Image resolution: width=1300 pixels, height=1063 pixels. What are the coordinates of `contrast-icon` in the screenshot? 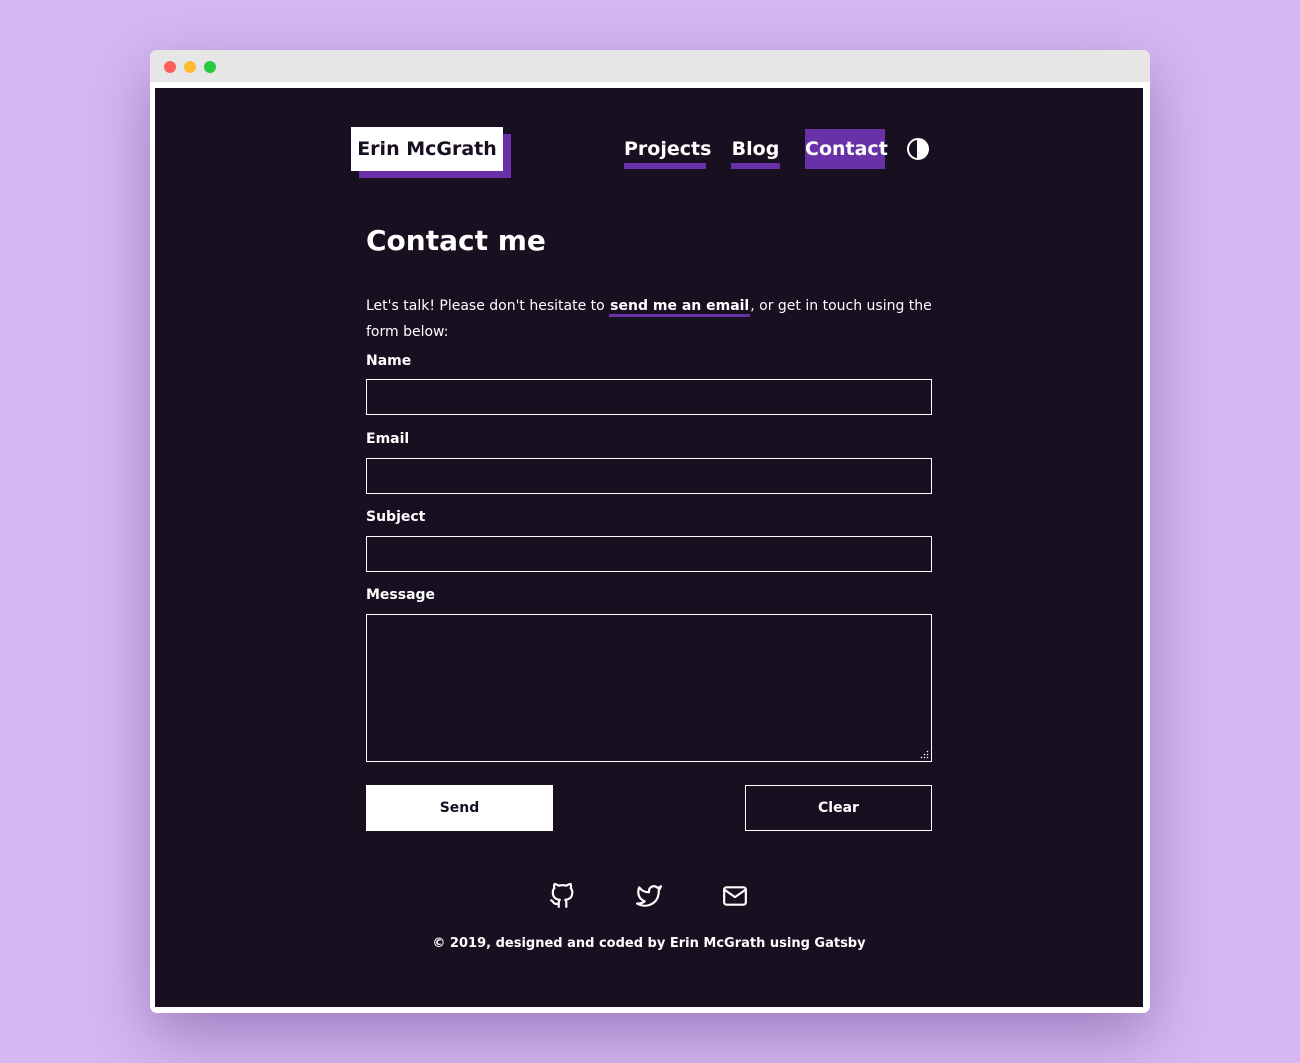 It's located at (918, 149).